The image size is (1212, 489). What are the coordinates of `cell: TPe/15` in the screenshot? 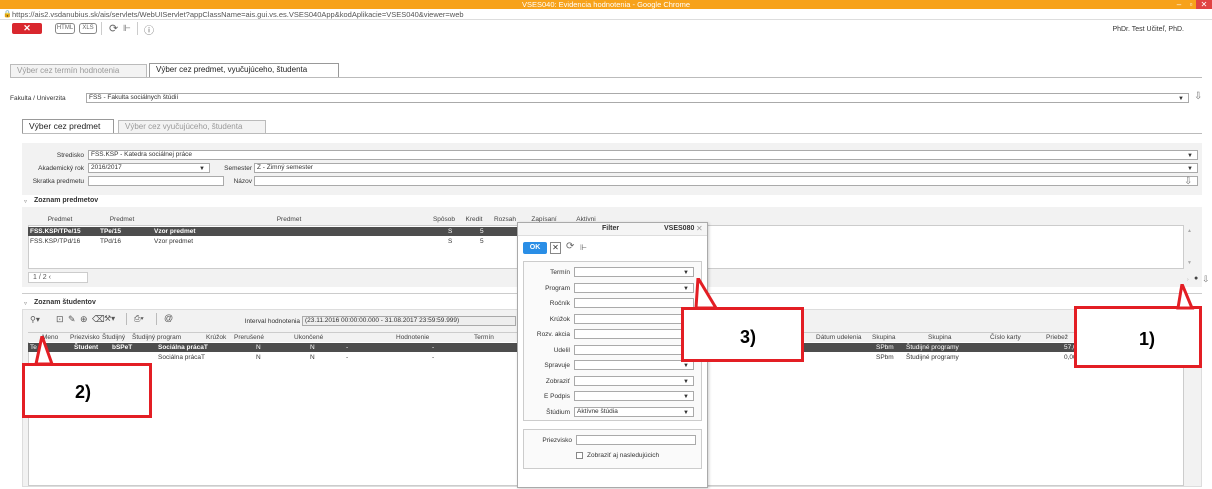 It's located at (110, 231).